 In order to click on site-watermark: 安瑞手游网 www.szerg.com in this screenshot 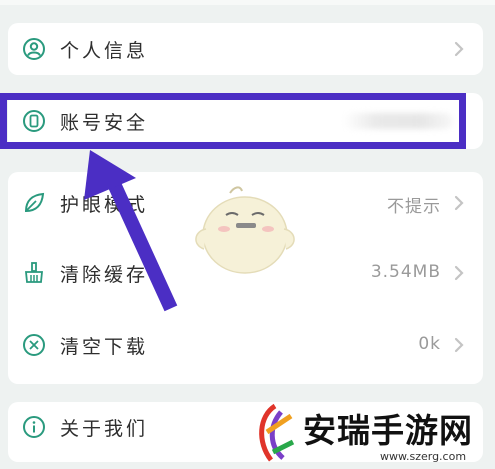, I will do `click(370, 433)`.